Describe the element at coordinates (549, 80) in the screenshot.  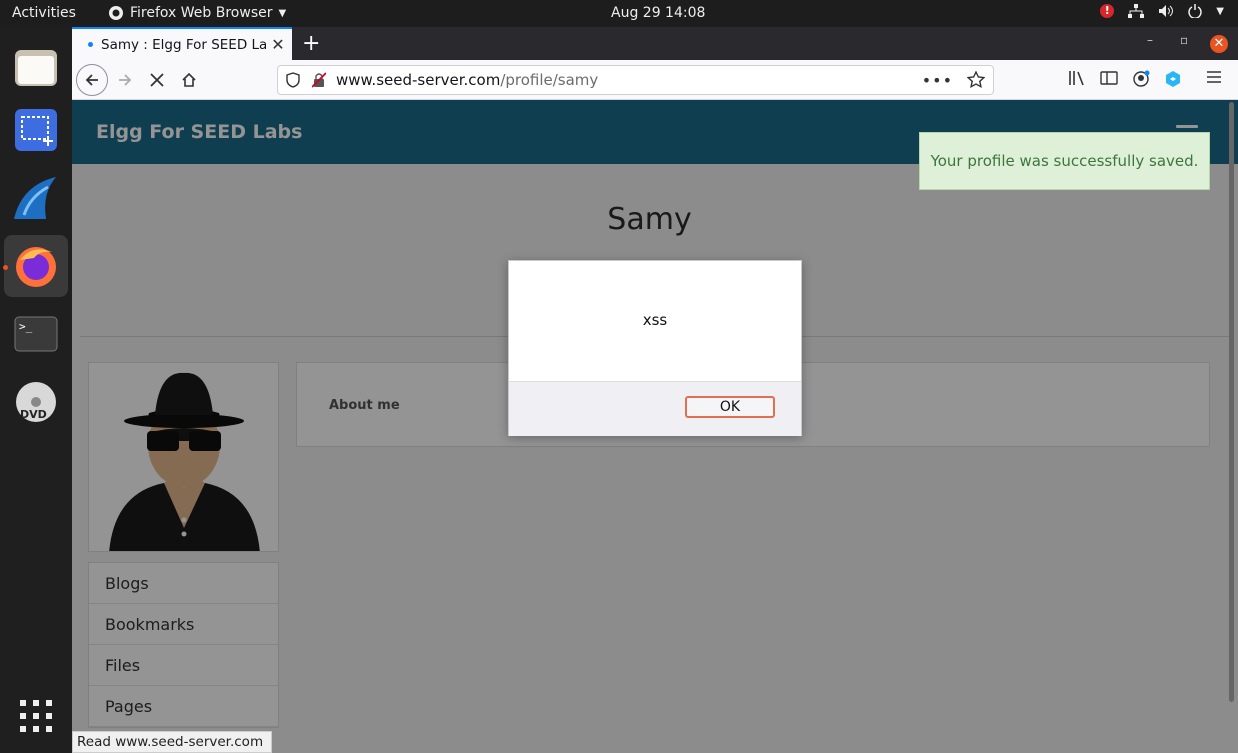
I see `url-path: /profile/samy` at that location.